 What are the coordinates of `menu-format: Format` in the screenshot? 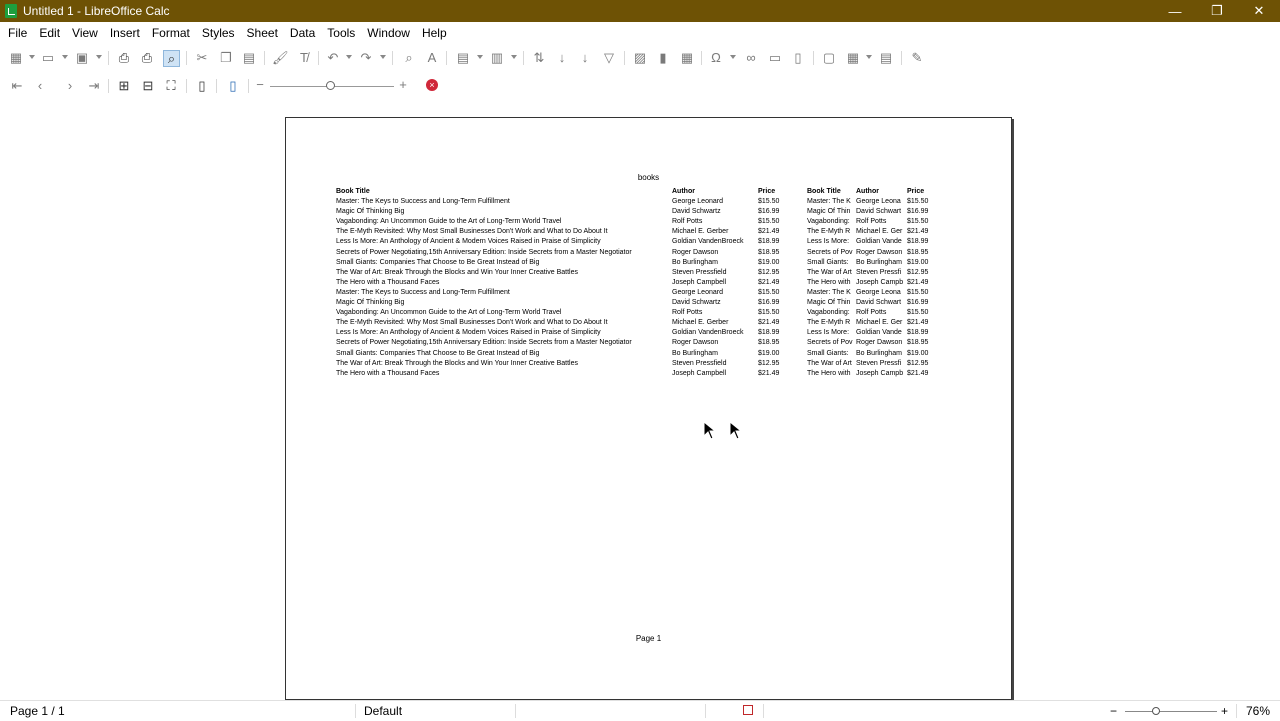 It's located at (171, 33).